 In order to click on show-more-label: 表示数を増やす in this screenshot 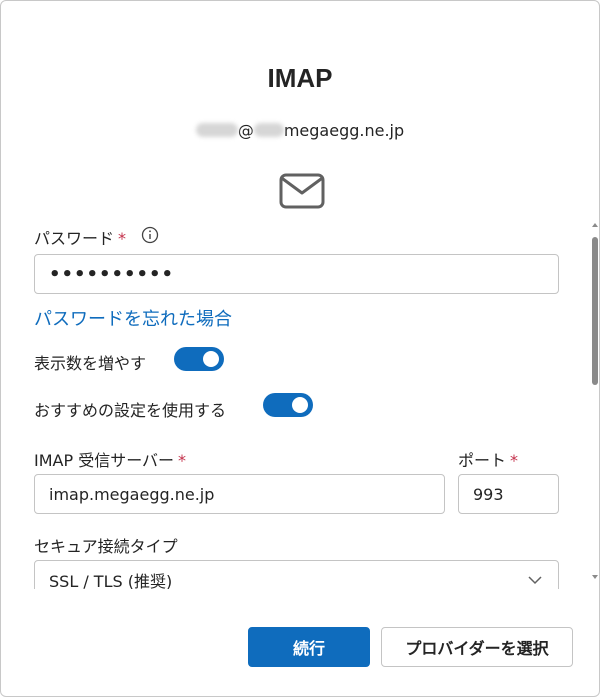, I will do `click(90, 363)`.